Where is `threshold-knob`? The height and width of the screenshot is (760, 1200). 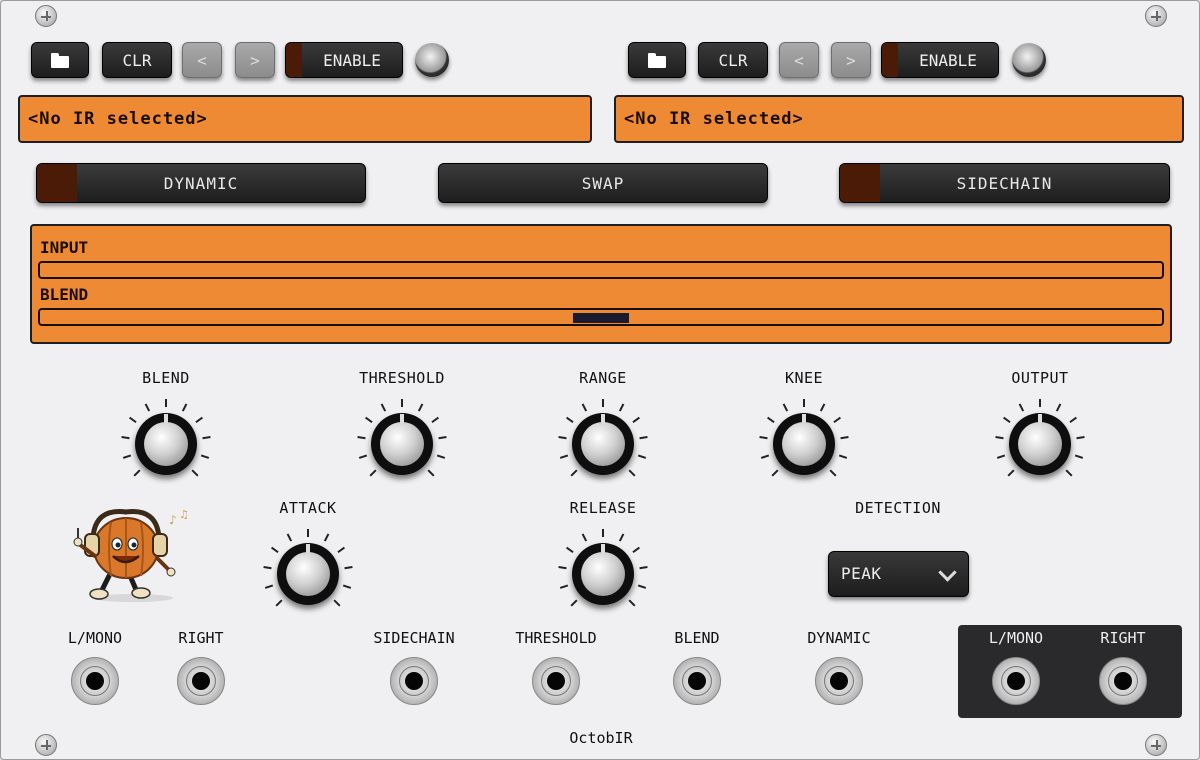
threshold-knob is located at coordinates (402, 444).